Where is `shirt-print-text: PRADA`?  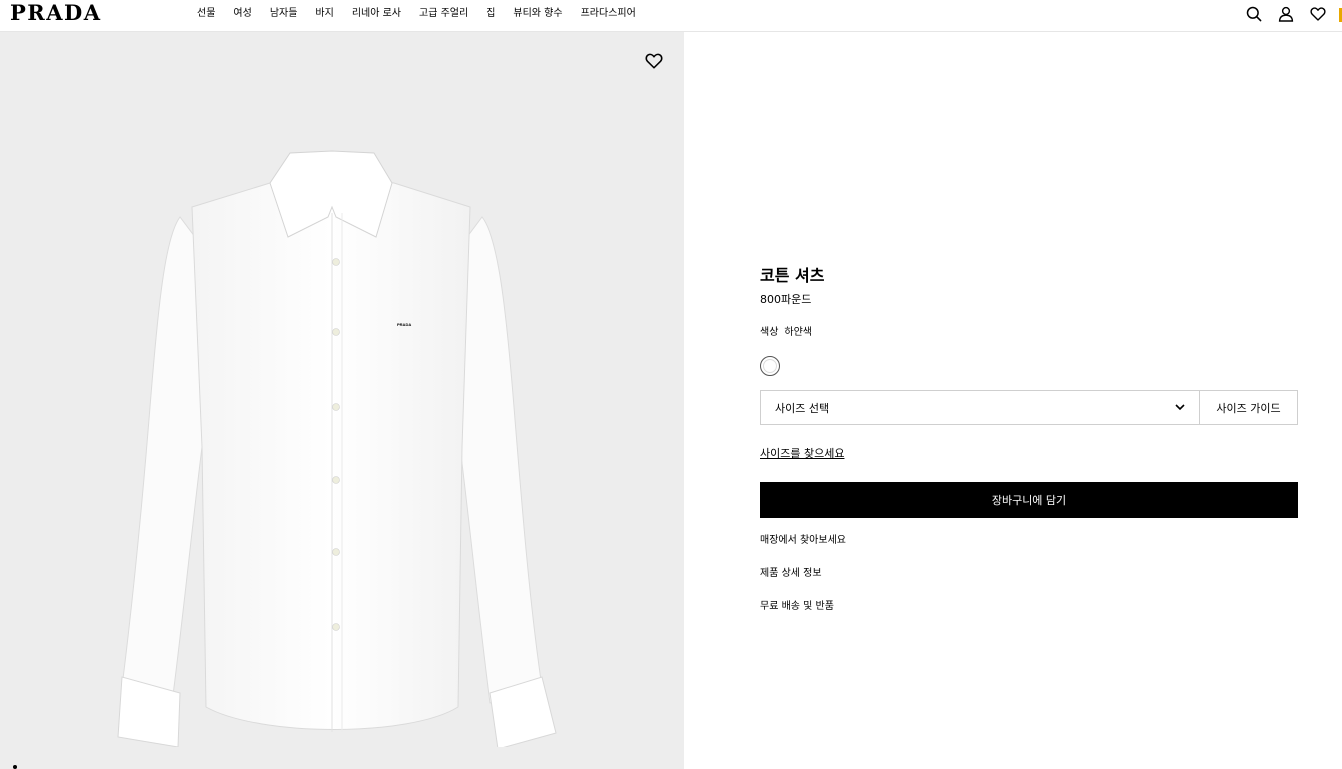
shirt-print-text: PRADA is located at coordinates (404, 324).